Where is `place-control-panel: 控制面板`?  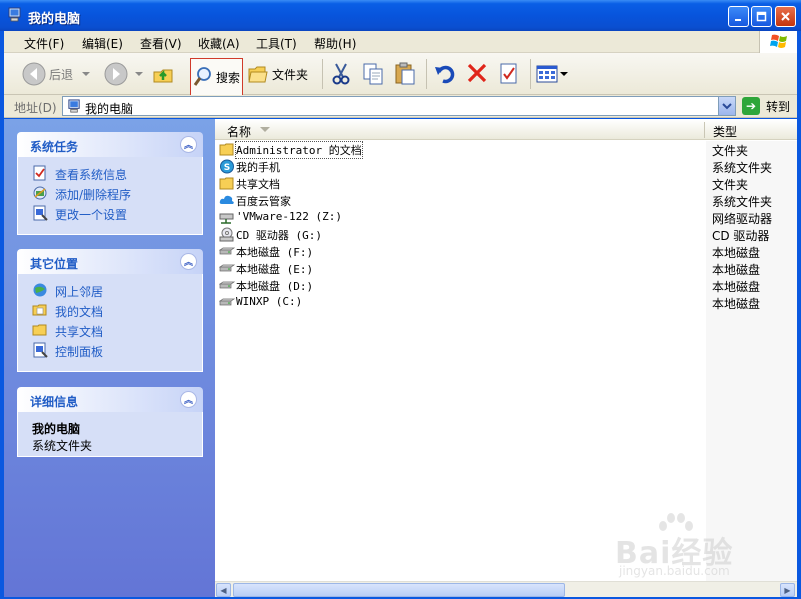 place-control-panel: 控制面板 is located at coordinates (110, 350).